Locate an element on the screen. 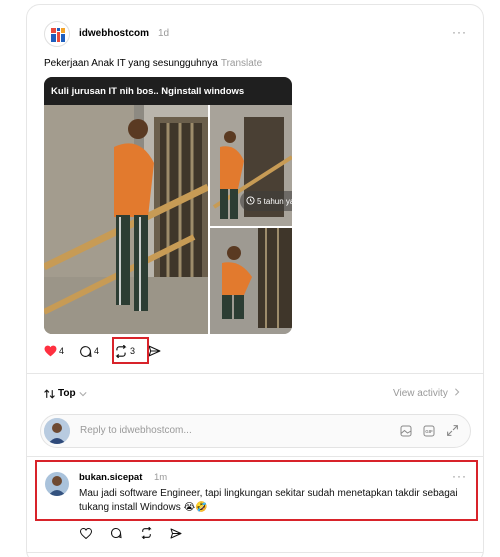 The width and height of the screenshot is (500, 557). like-button: 4 is located at coordinates (54, 351).